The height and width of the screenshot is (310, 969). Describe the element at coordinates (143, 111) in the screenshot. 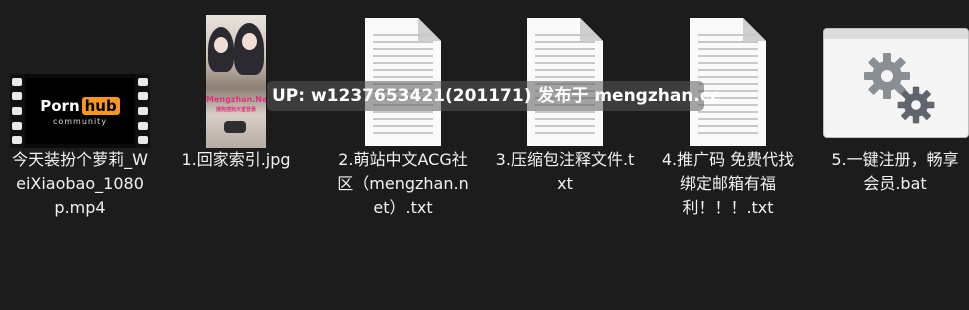

I see `film-strip-right` at that location.